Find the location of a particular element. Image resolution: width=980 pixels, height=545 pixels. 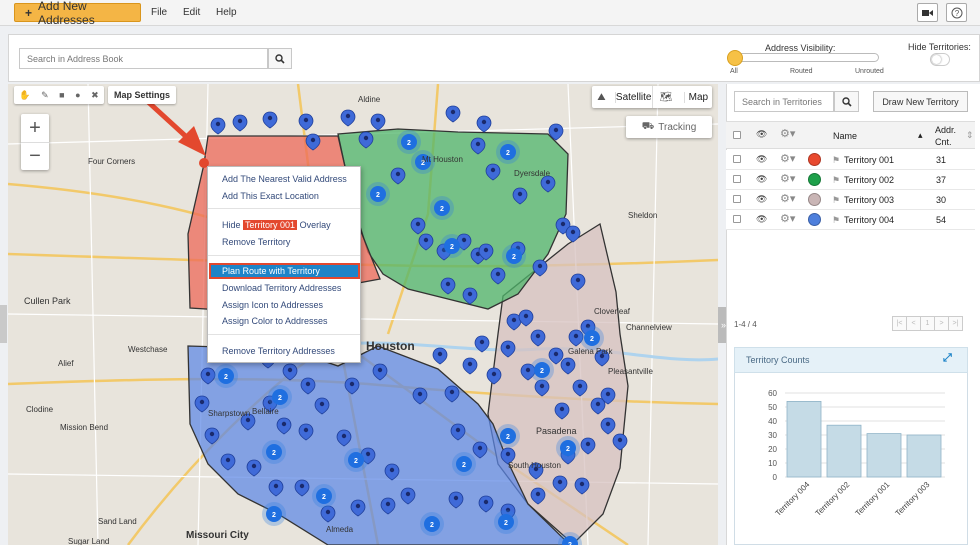

column-name-header: Name is located at coordinates (845, 136).